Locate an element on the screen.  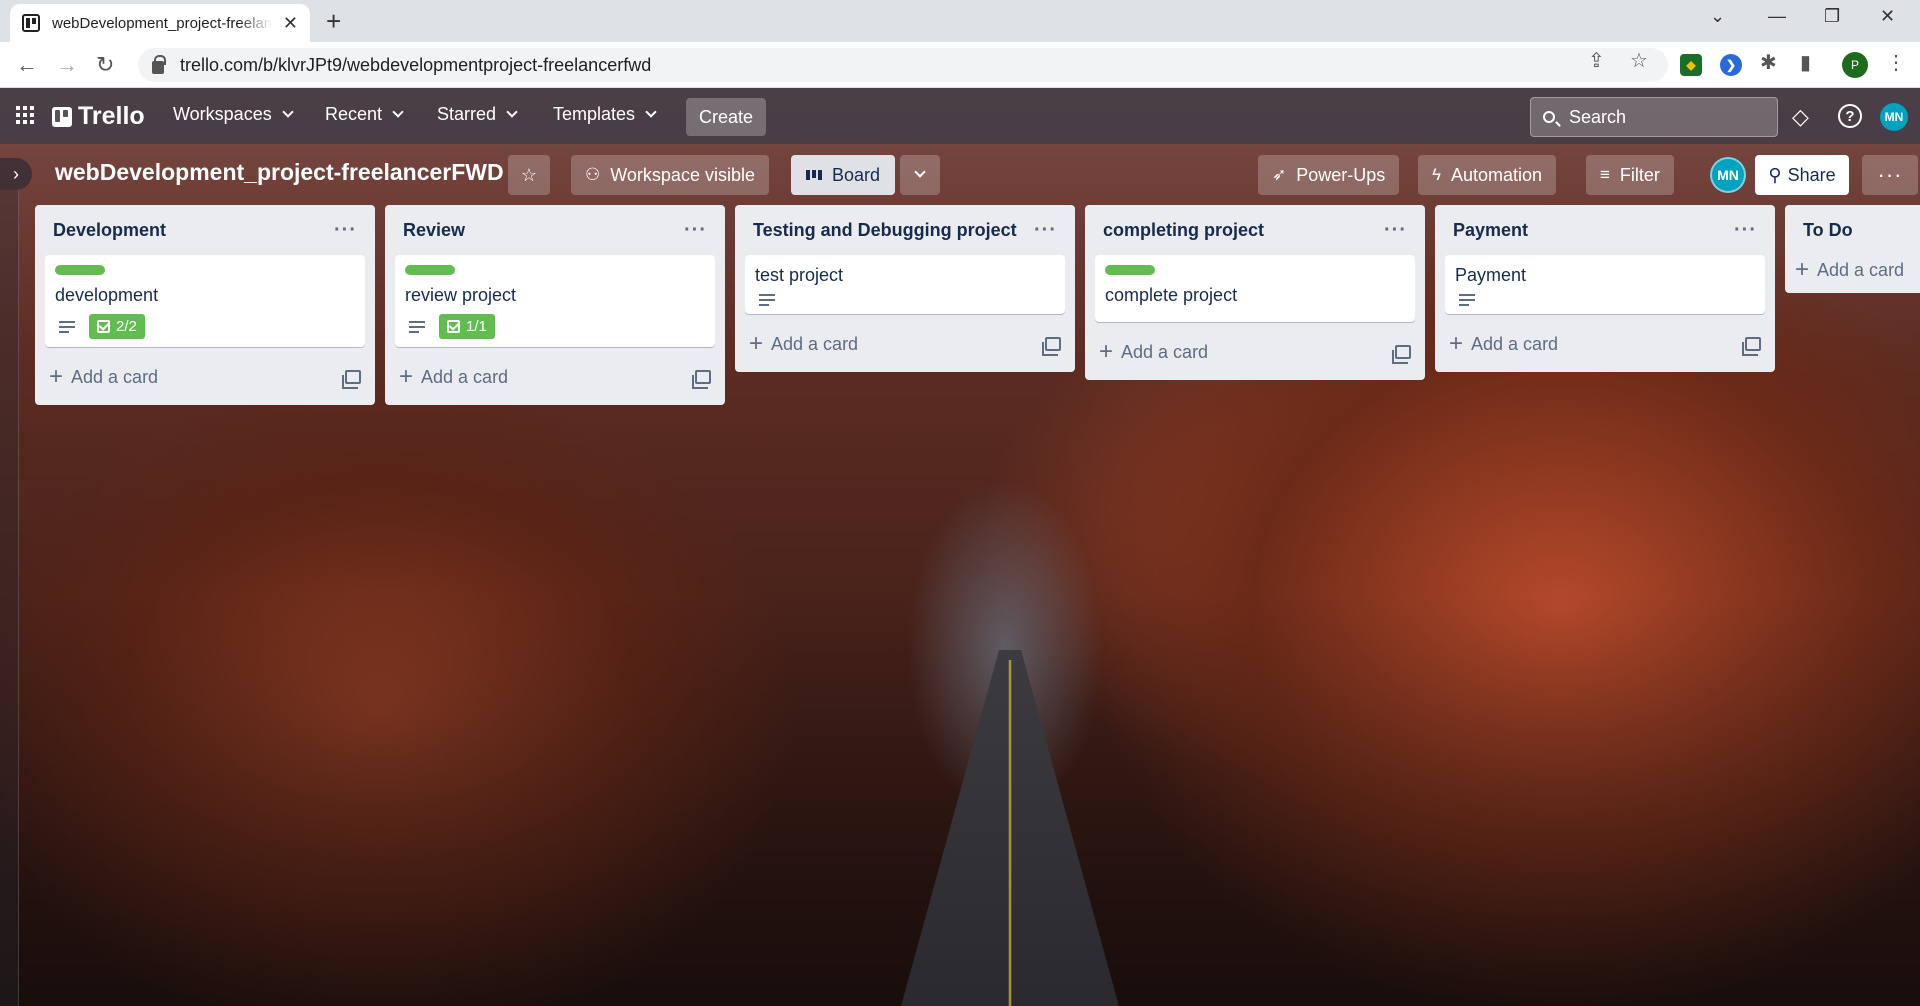
view-switcher-button is located at coordinates (920, 175).